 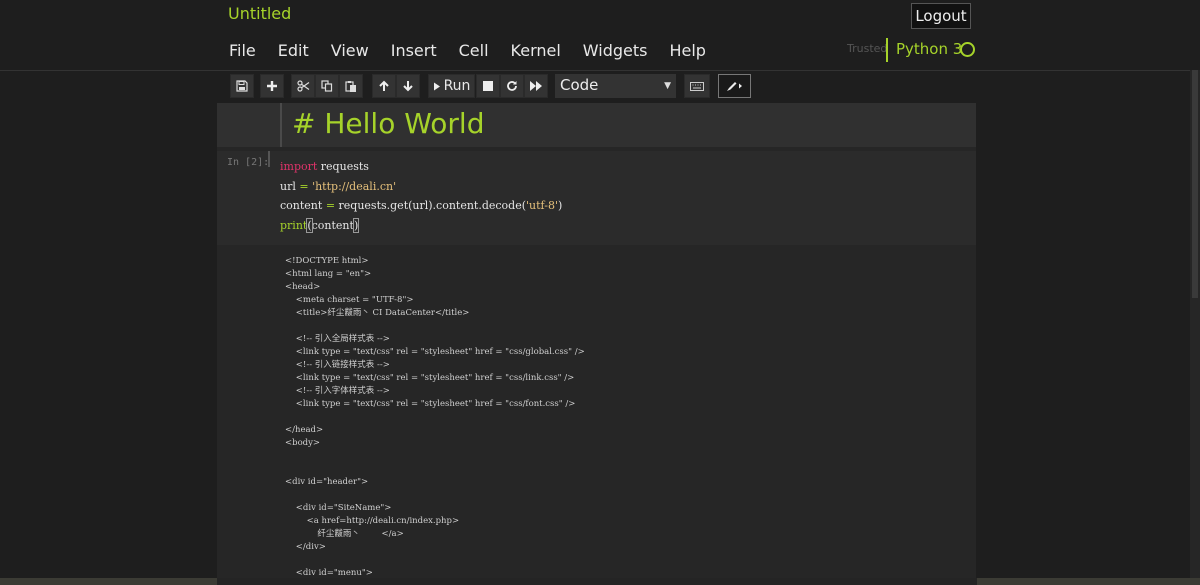 What do you see at coordinates (536, 51) in the screenshot?
I see `menu-kernel: Kernel` at bounding box center [536, 51].